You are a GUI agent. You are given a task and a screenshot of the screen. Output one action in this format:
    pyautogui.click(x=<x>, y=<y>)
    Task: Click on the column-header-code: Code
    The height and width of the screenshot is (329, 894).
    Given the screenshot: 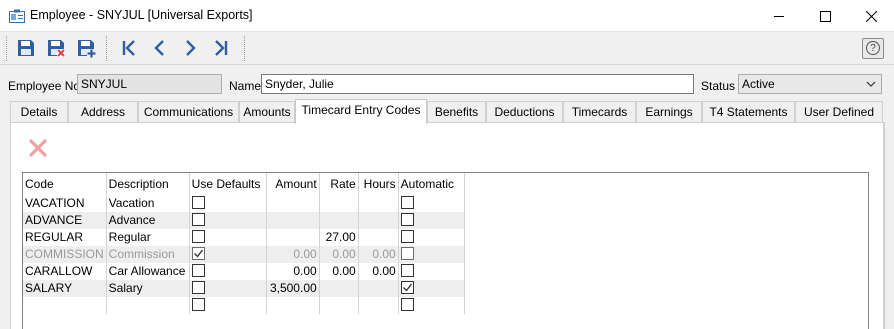 What is the action you would take?
    pyautogui.click(x=65, y=184)
    